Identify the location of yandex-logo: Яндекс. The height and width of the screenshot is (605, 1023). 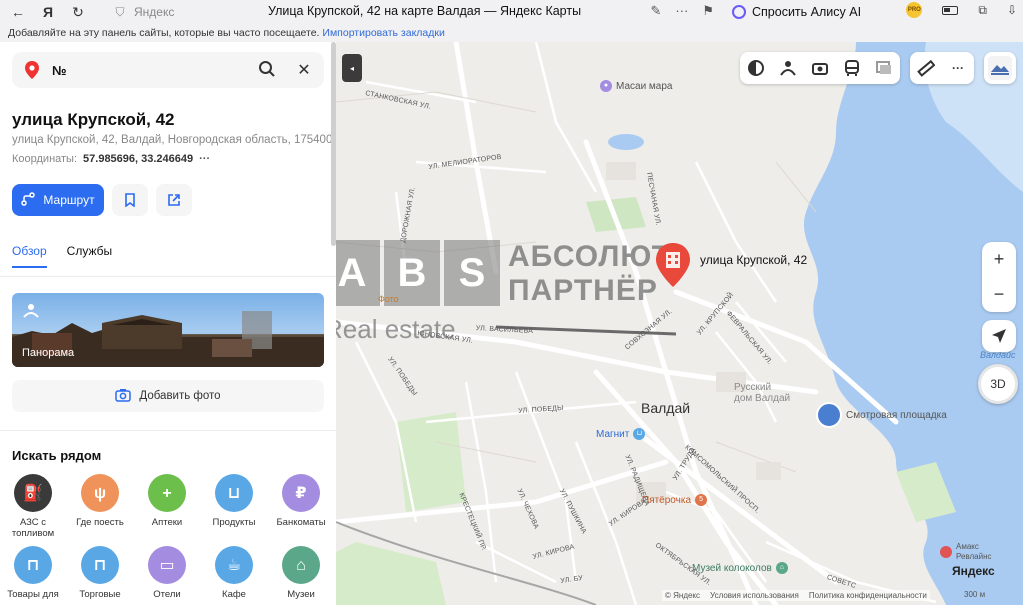
(973, 571).